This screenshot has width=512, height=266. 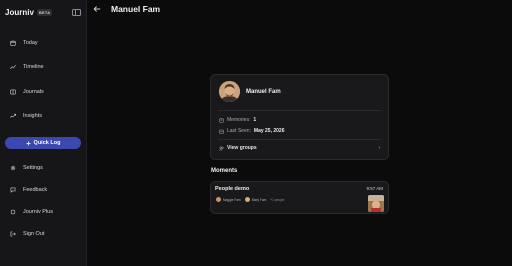 What do you see at coordinates (34, 234) in the screenshot?
I see `sidebar-item-label: Sign Out` at bounding box center [34, 234].